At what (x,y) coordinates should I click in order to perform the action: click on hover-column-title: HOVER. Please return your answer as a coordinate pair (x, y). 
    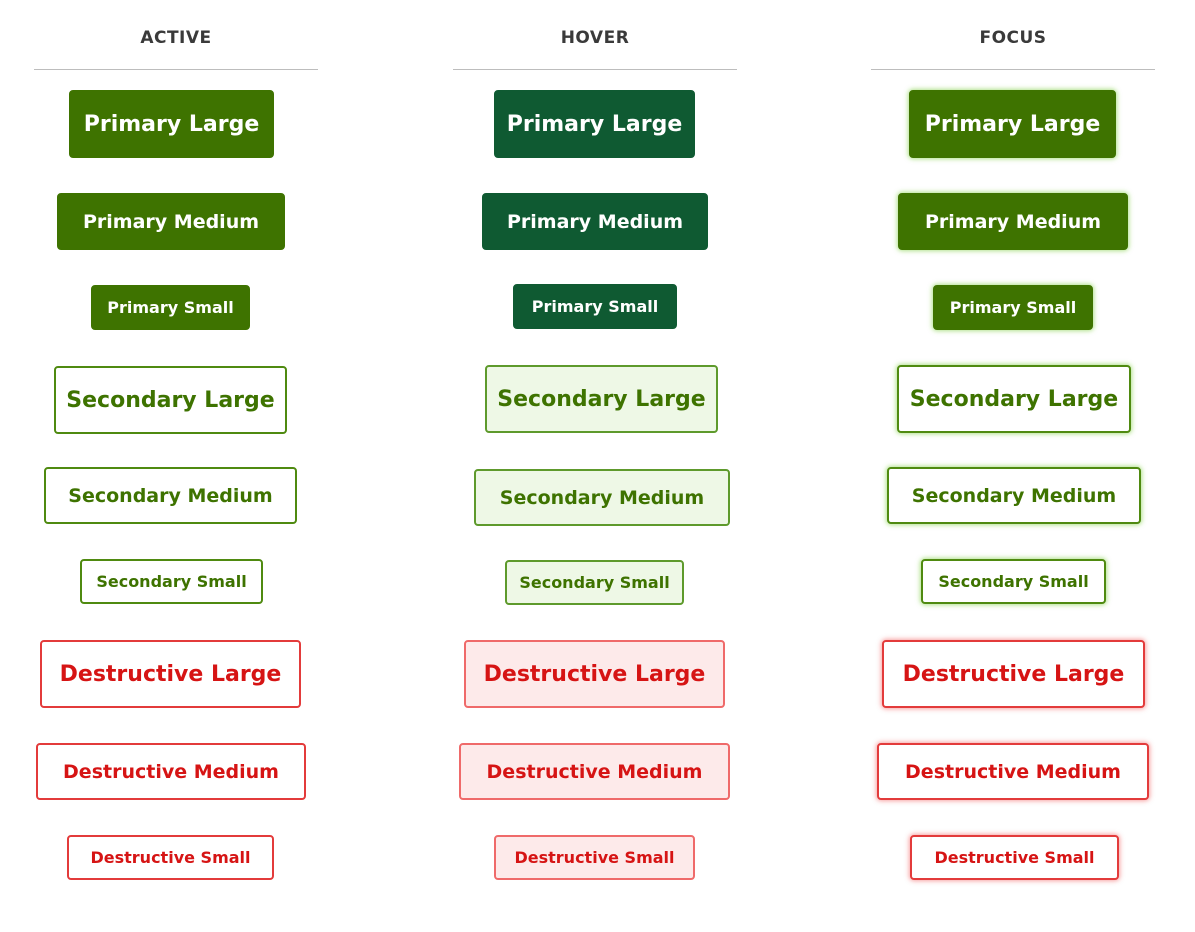
    Looking at the image, I should click on (595, 38).